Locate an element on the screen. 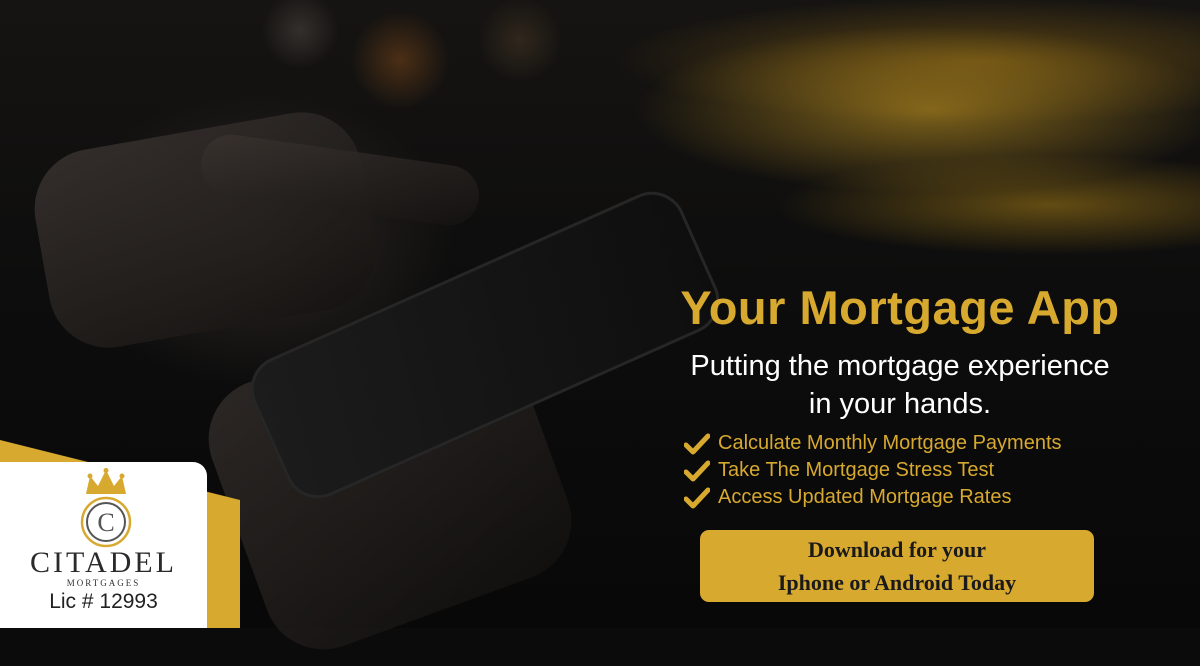 This screenshot has width=1200, height=666. headline: Your Mortgage App is located at coordinates (900, 307).